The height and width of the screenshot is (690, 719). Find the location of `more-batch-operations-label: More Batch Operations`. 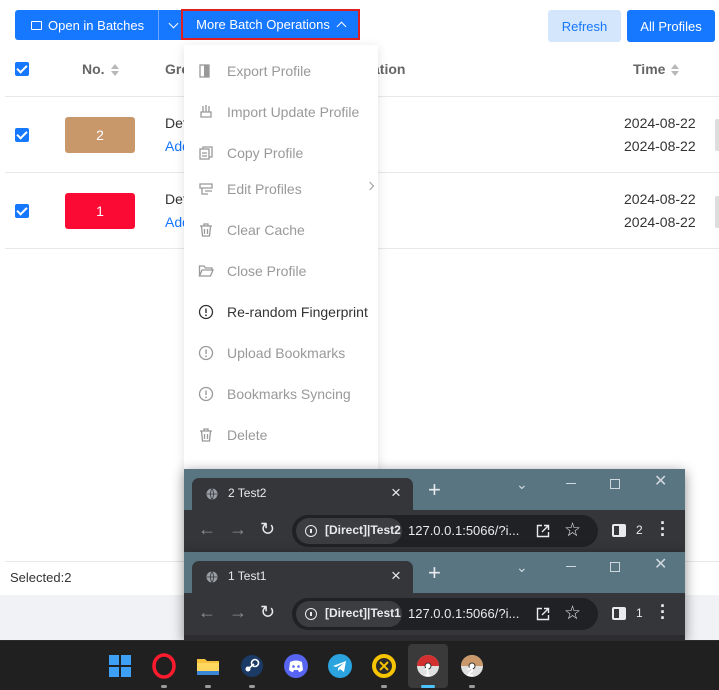

more-batch-operations-label: More Batch Operations is located at coordinates (263, 24).